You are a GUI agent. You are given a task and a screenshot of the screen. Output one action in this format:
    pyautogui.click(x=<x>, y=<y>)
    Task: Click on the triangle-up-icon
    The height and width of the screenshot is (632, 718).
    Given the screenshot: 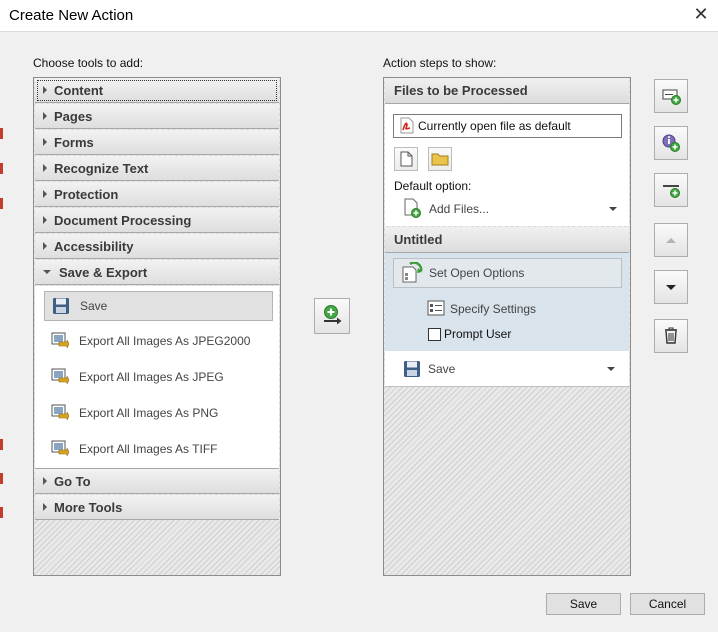 What is the action you would take?
    pyautogui.click(x=671, y=240)
    